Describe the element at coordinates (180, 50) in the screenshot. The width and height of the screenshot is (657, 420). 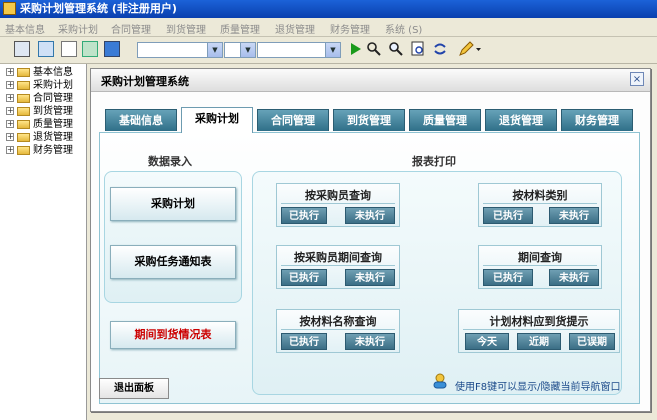
I see `toolbar-combo-1: ▼` at that location.